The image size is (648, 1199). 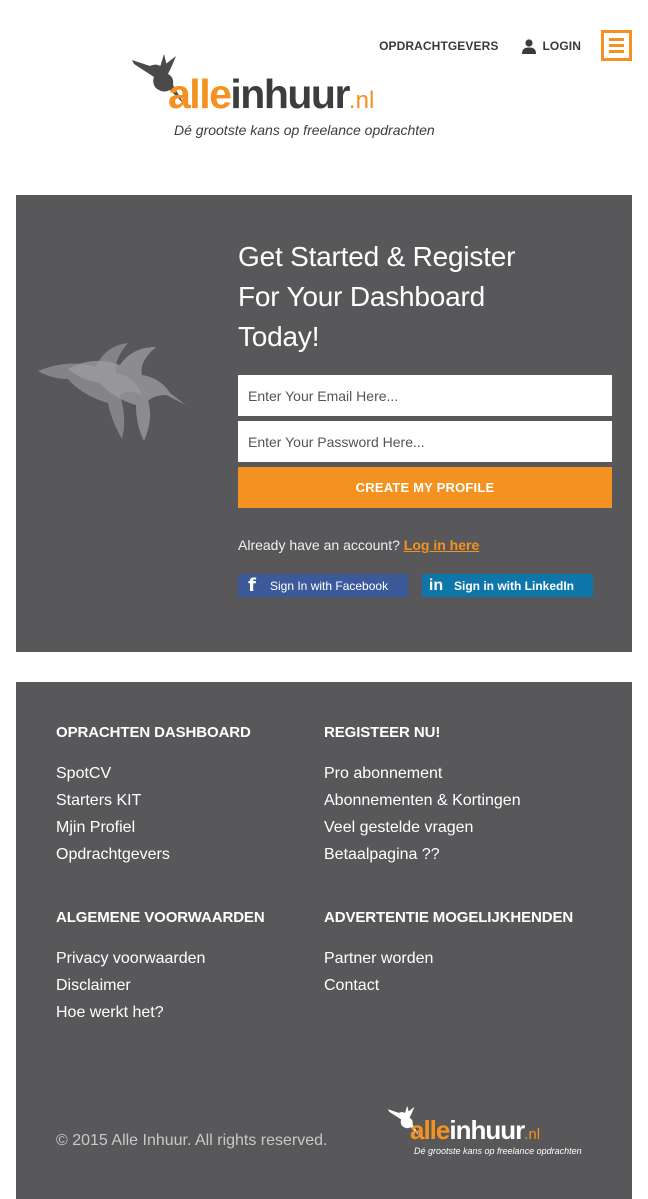 What do you see at coordinates (454, 854) in the screenshot?
I see `footer-link-betaalpagina: Betaalpagina ??` at bounding box center [454, 854].